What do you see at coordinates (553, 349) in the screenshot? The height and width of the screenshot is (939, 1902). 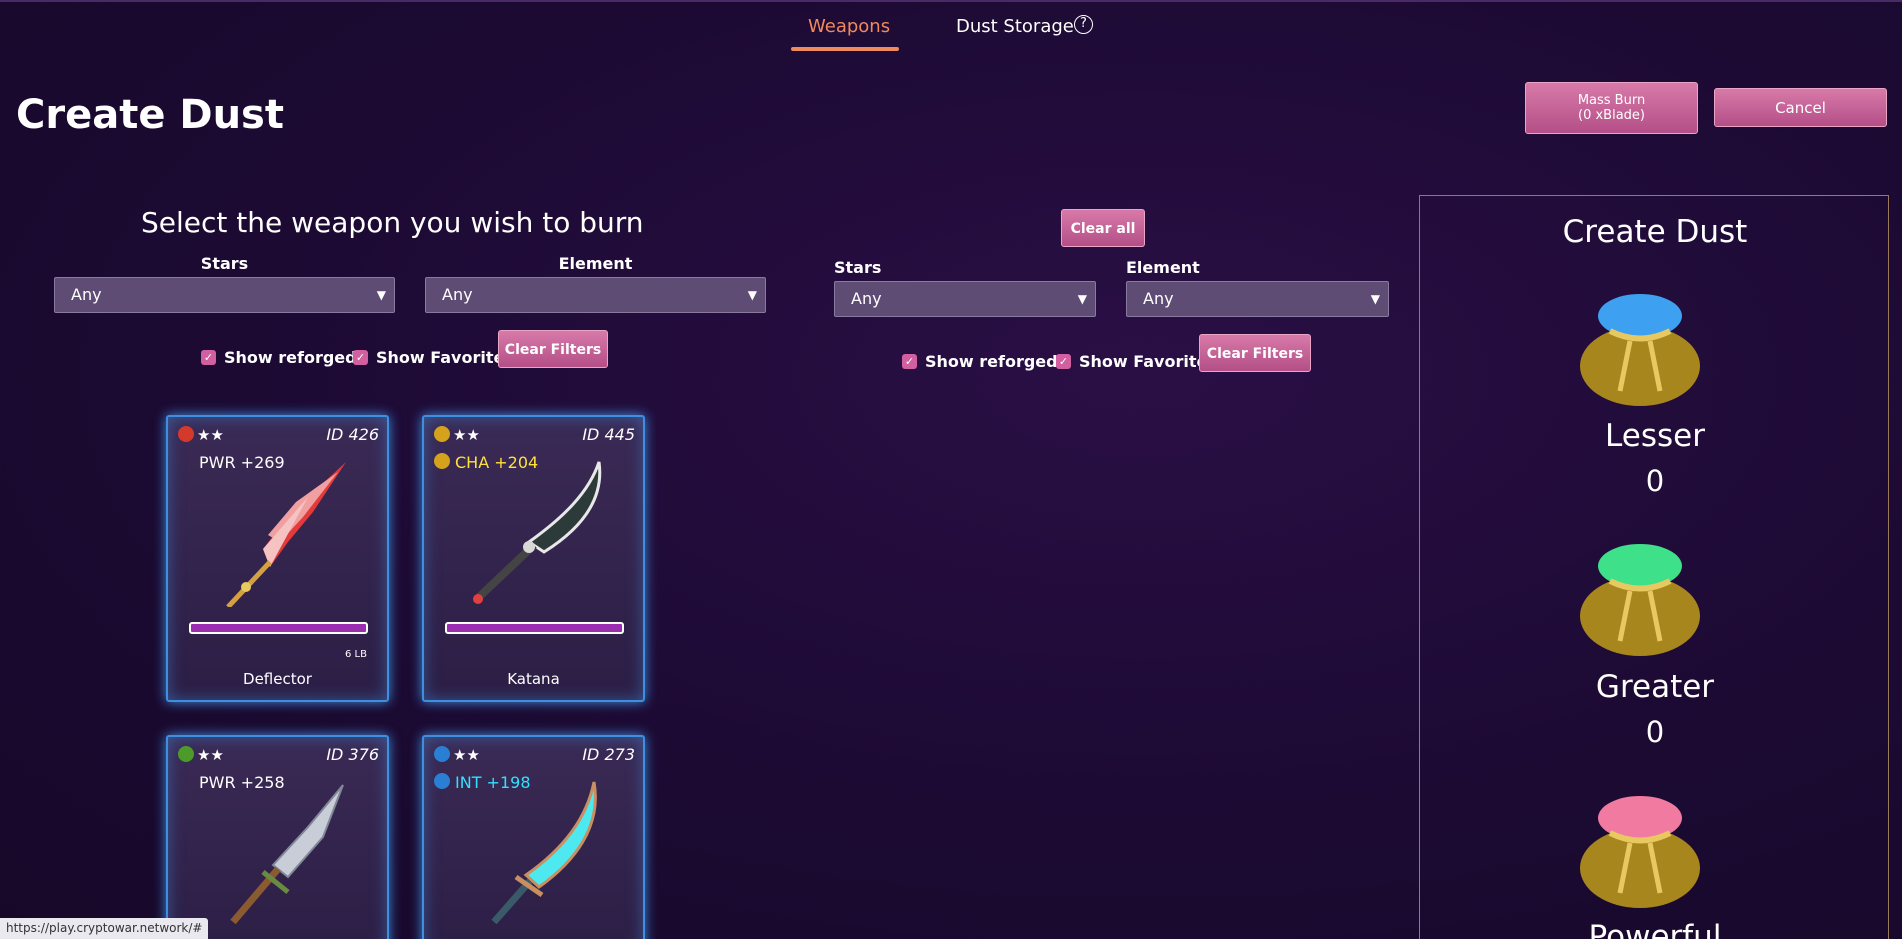 I see `clear-filters-button: Clear Filters` at bounding box center [553, 349].